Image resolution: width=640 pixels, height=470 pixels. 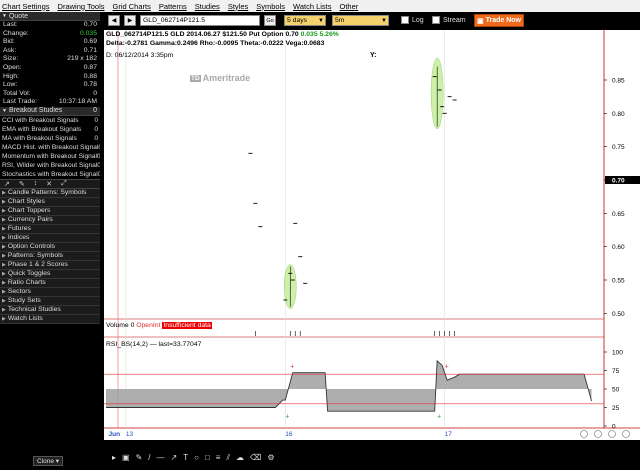 What do you see at coordinates (114, 20) in the screenshot?
I see `back-arrow-icon: ◀` at bounding box center [114, 20].